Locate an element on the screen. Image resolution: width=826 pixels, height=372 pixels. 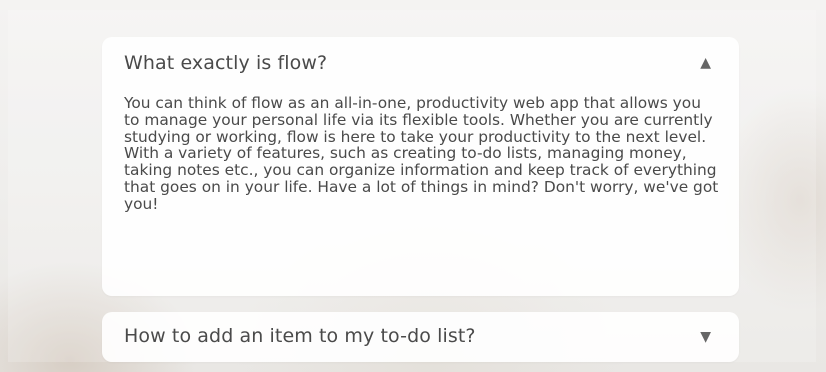
faq-question-what-is-flow: What exactly is flow? is located at coordinates (225, 63).